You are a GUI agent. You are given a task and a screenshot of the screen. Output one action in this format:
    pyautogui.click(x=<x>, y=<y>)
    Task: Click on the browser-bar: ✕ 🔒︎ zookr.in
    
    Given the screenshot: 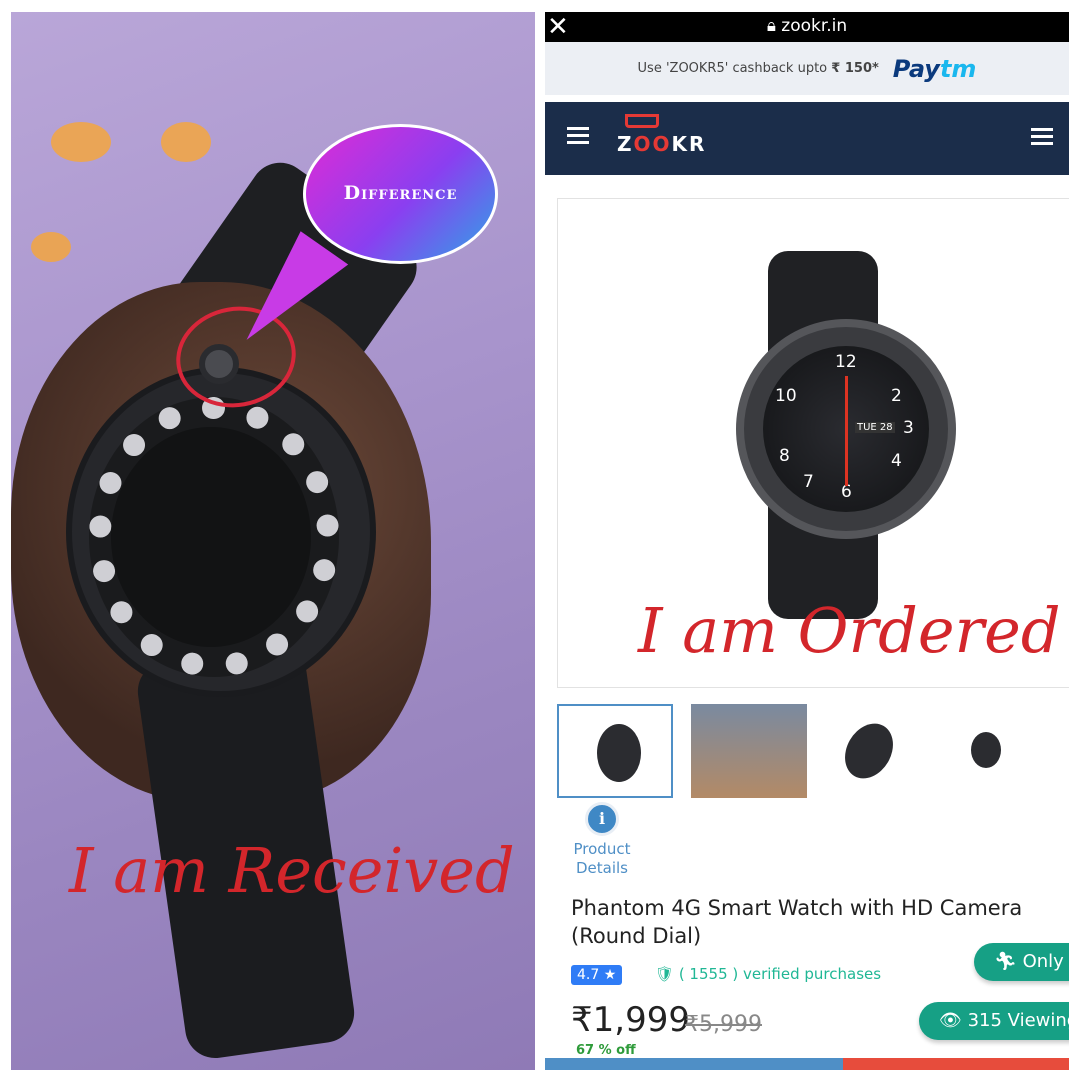 What is the action you would take?
    pyautogui.click(x=807, y=27)
    